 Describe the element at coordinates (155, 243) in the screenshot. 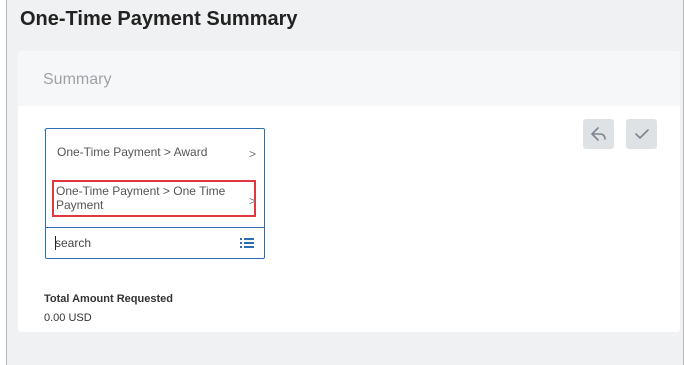

I see `search-input` at that location.